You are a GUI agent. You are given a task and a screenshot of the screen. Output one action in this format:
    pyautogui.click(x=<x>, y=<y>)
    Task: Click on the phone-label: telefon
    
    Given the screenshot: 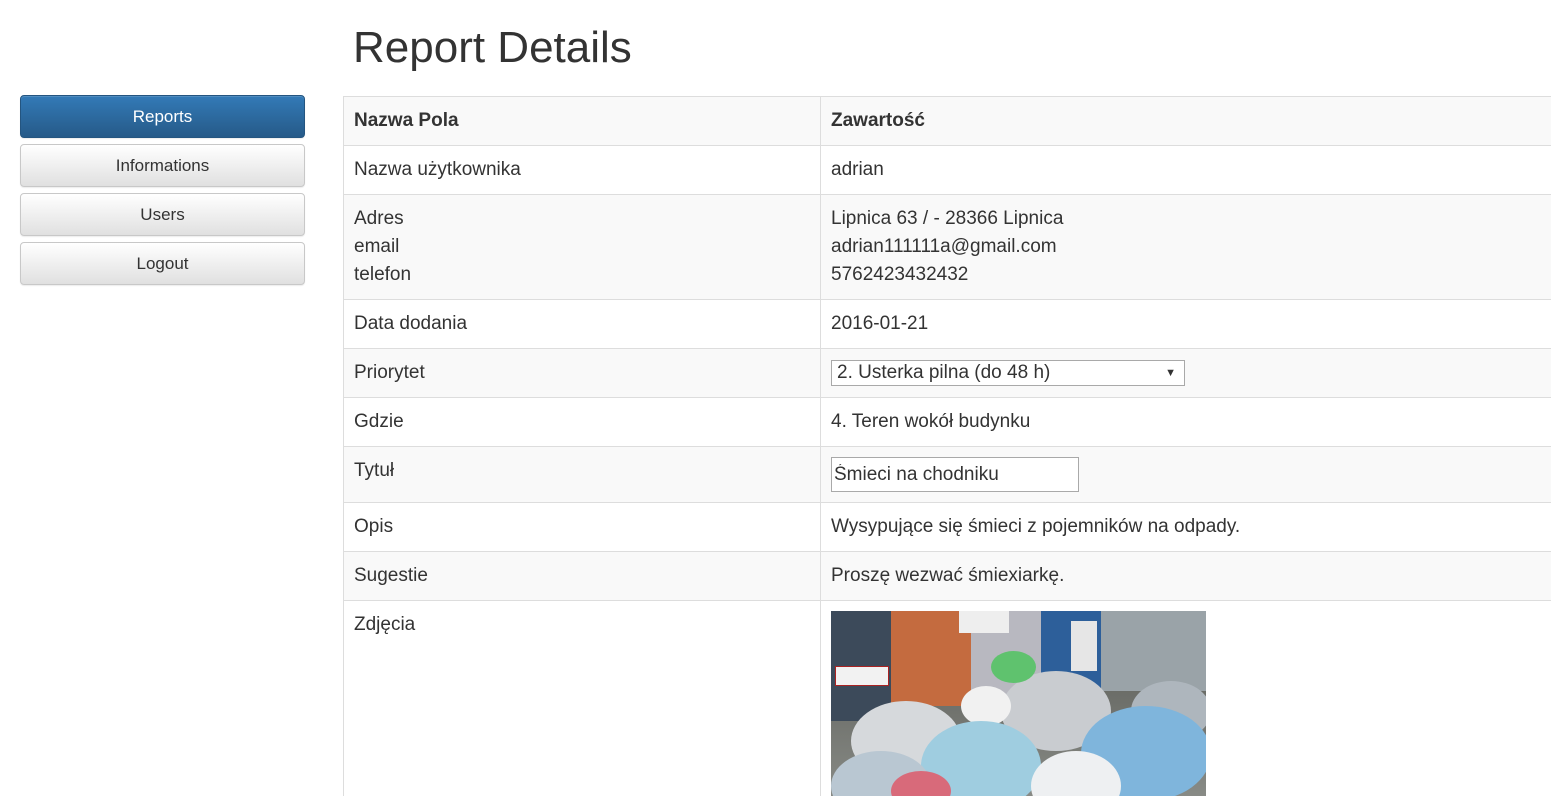 What is the action you would take?
    pyautogui.click(x=383, y=274)
    